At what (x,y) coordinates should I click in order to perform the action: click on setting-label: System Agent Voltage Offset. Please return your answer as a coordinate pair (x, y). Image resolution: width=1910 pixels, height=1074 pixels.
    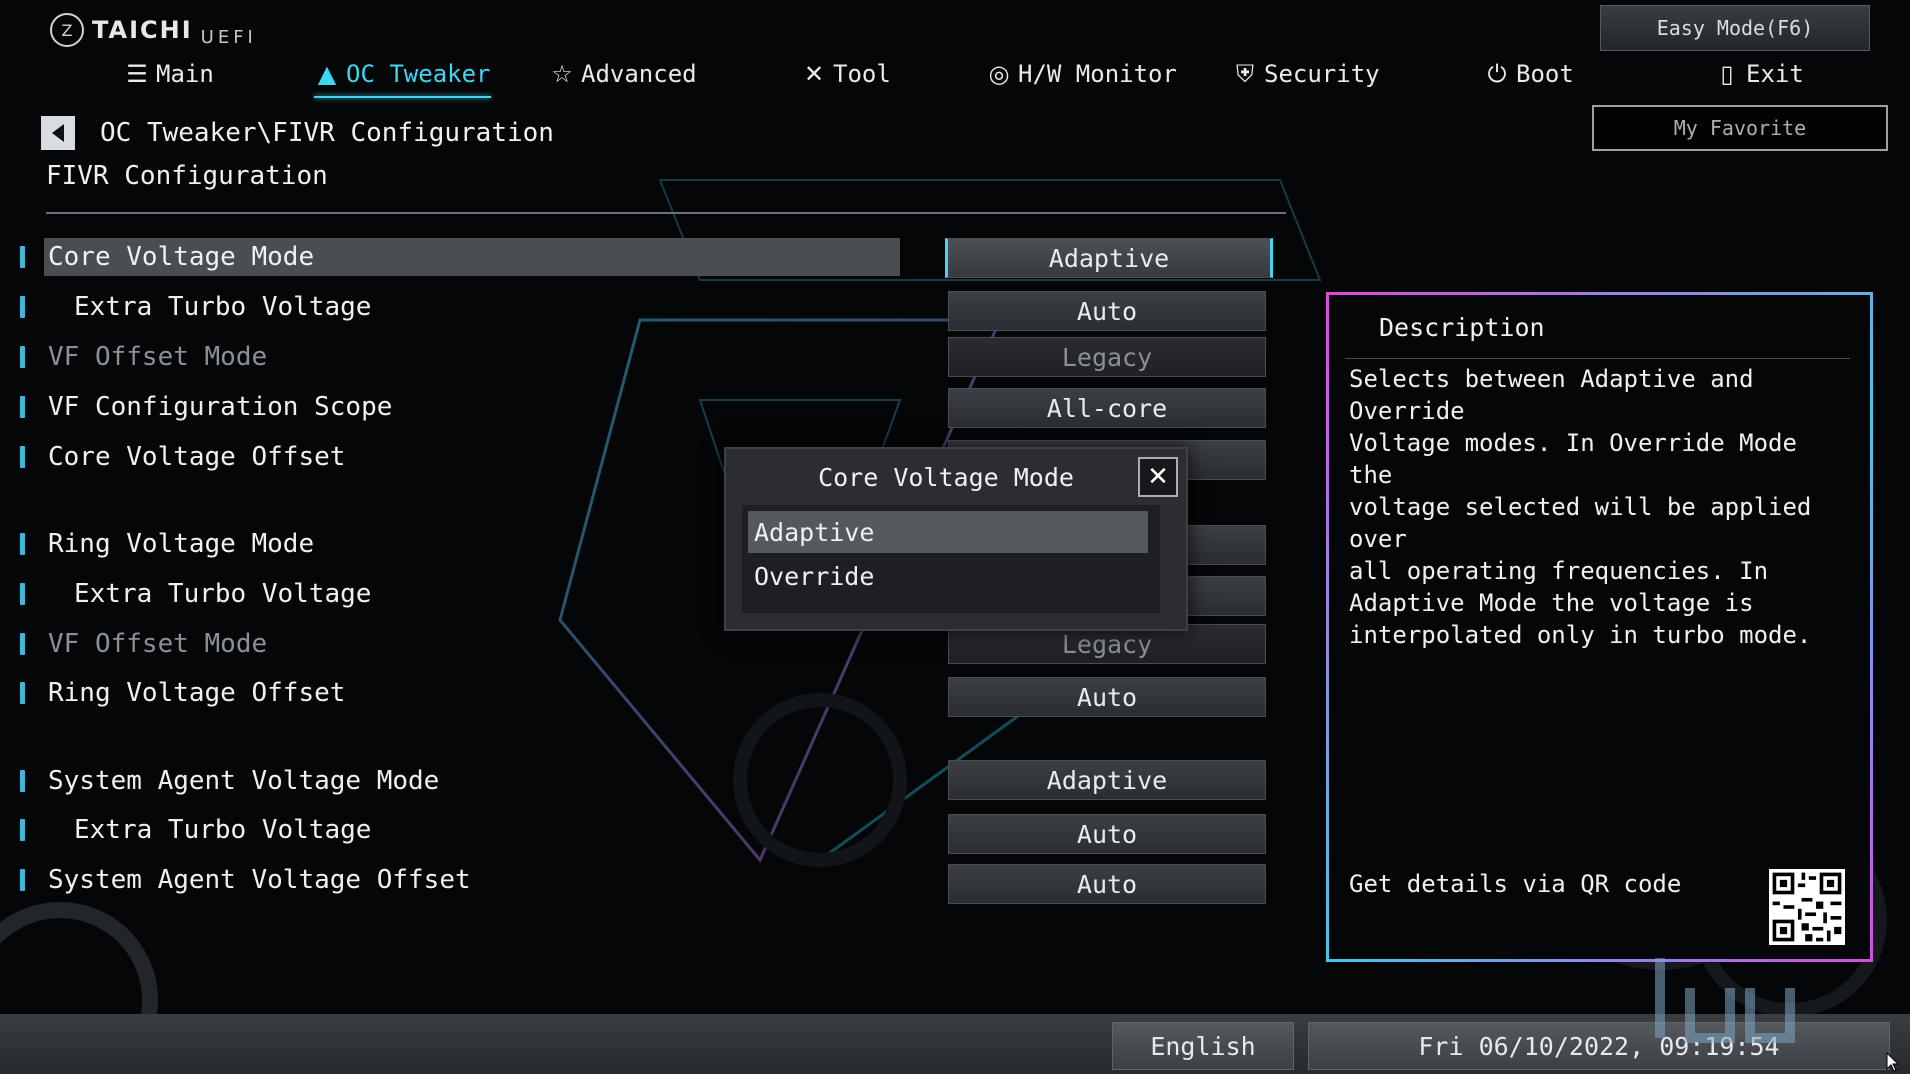
    Looking at the image, I should click on (259, 880).